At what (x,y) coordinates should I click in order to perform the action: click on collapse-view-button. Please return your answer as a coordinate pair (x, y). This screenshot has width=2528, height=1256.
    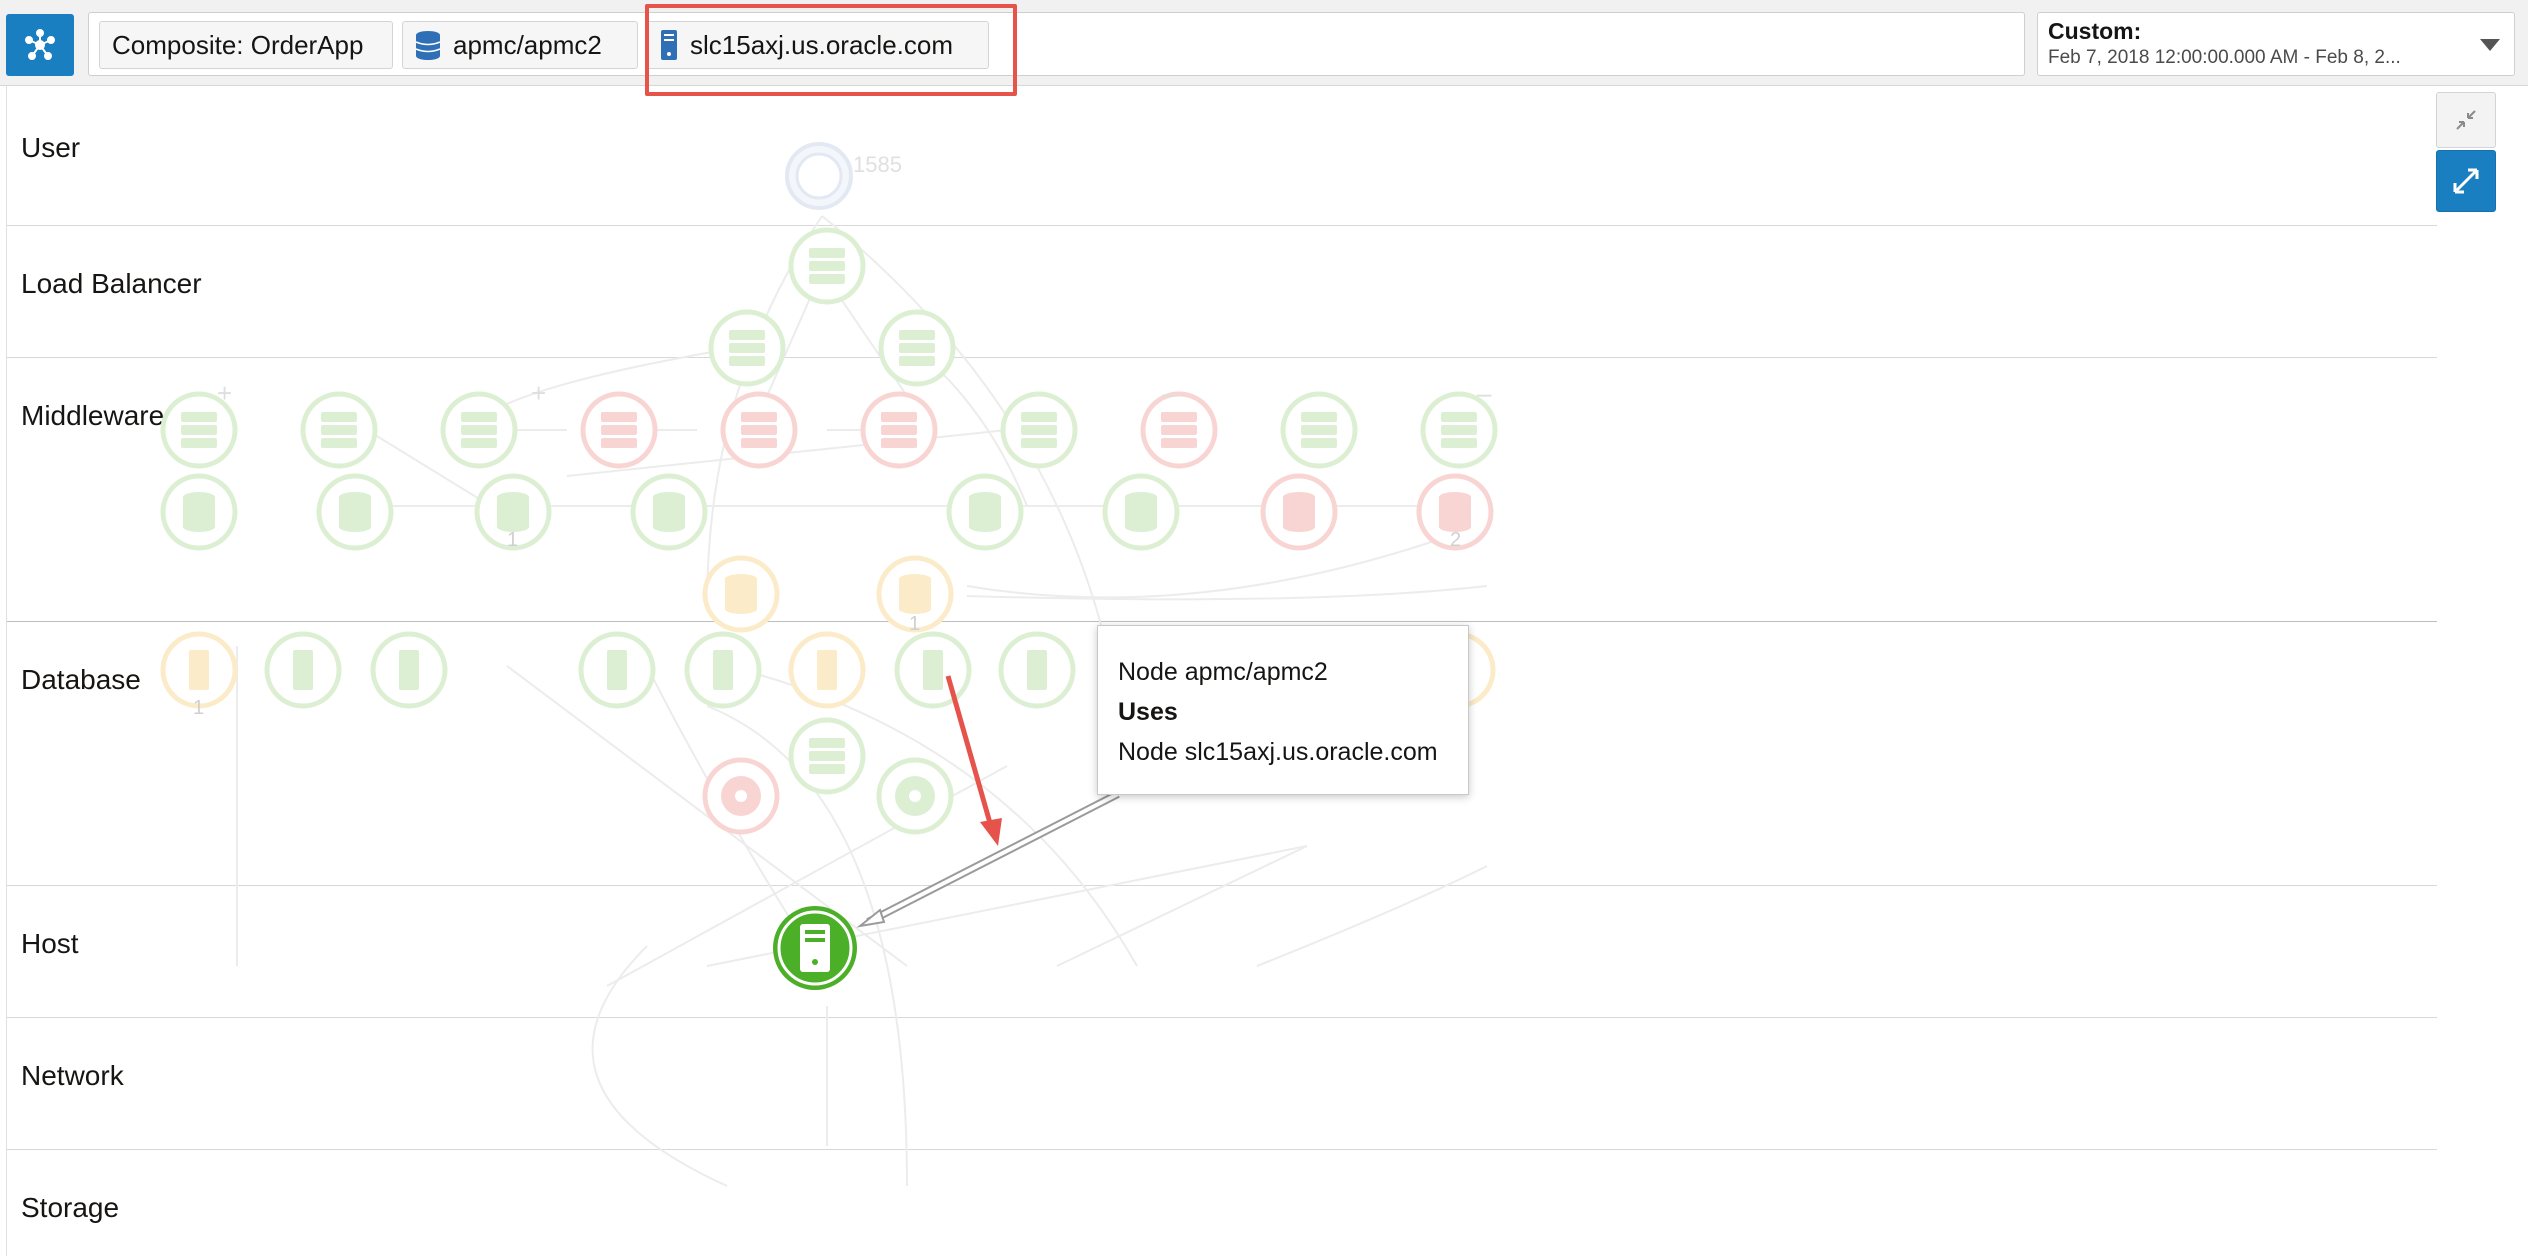
    Looking at the image, I should click on (2466, 120).